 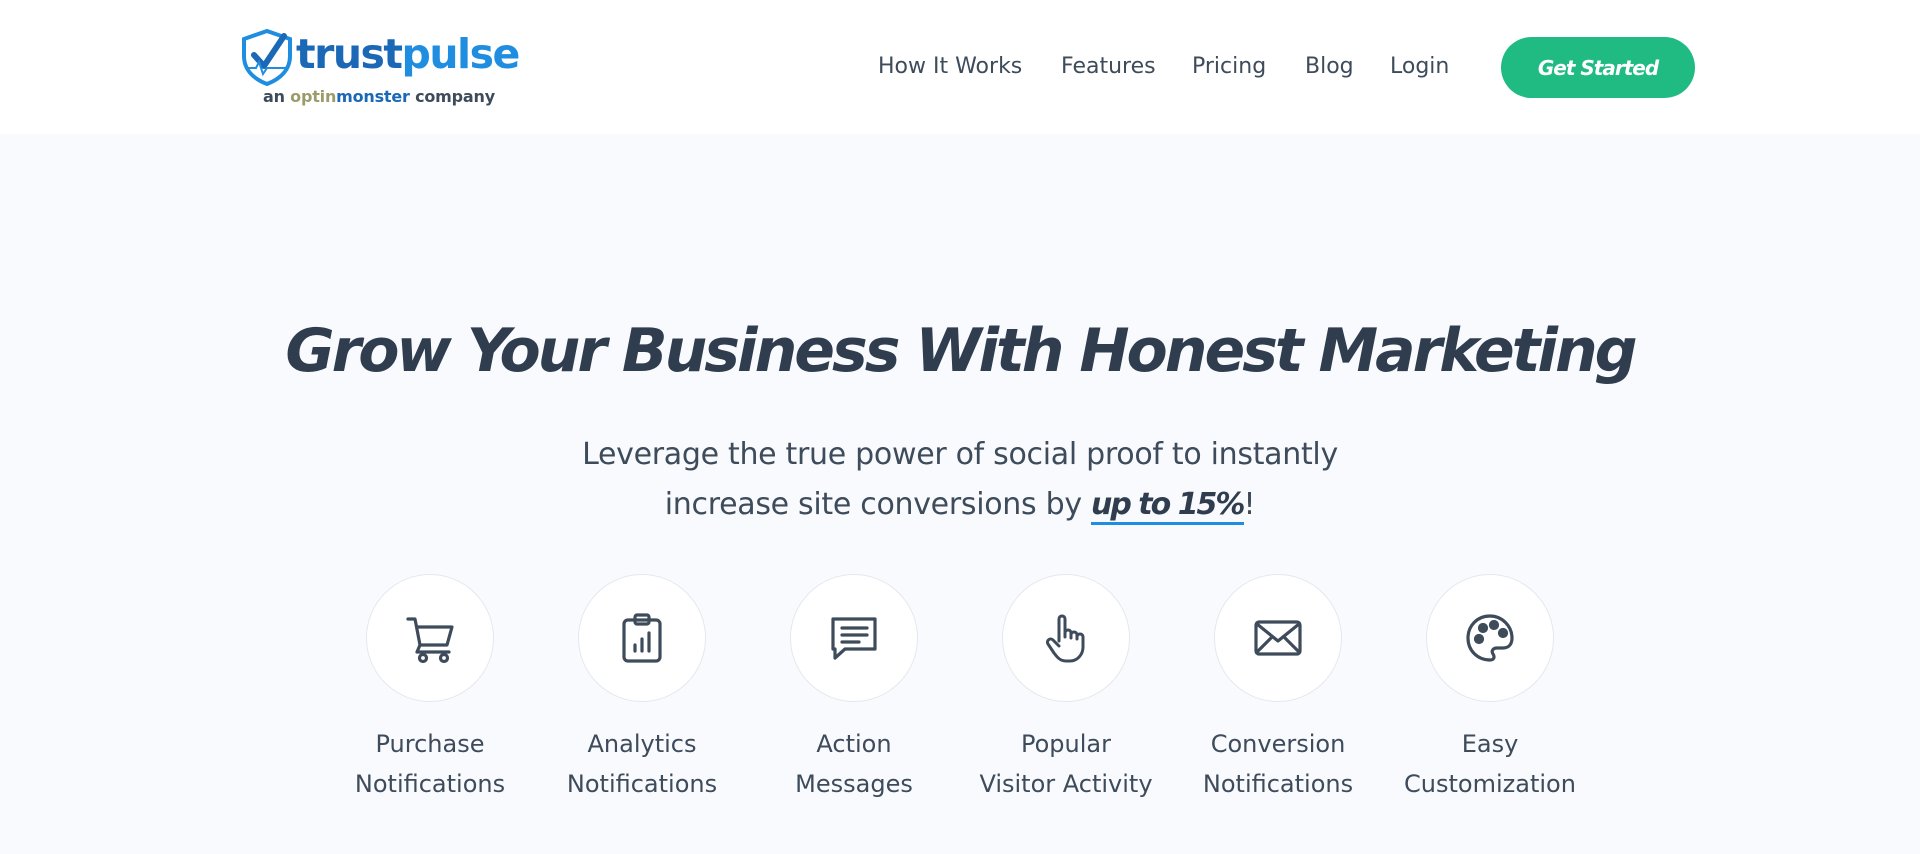 What do you see at coordinates (1329, 67) in the screenshot?
I see `nav-blog: Blog` at bounding box center [1329, 67].